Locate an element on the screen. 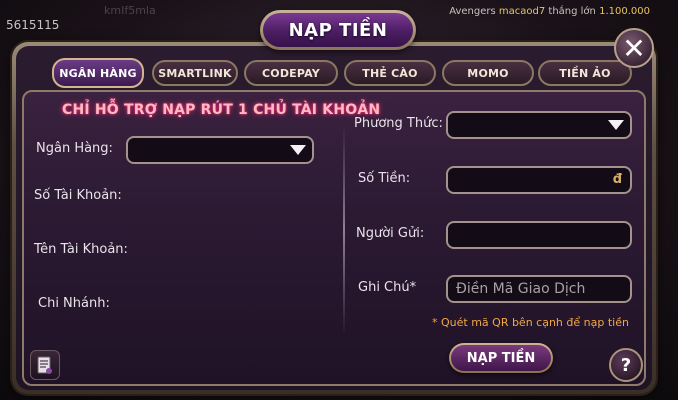 This screenshot has width=678, height=400. winner-ticker: Avengers macaod7 thắng lớn 1.100.000 is located at coordinates (549, 11).